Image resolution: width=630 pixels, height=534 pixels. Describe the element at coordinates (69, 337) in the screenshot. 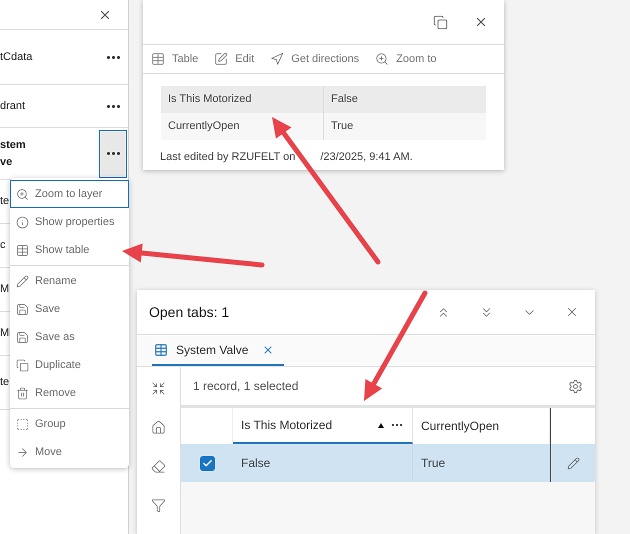

I see `menu-item: Save as` at that location.